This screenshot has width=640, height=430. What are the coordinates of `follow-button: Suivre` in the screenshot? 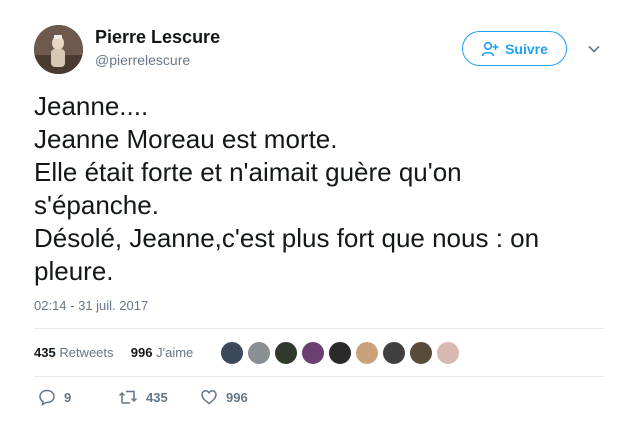 It's located at (514, 48).